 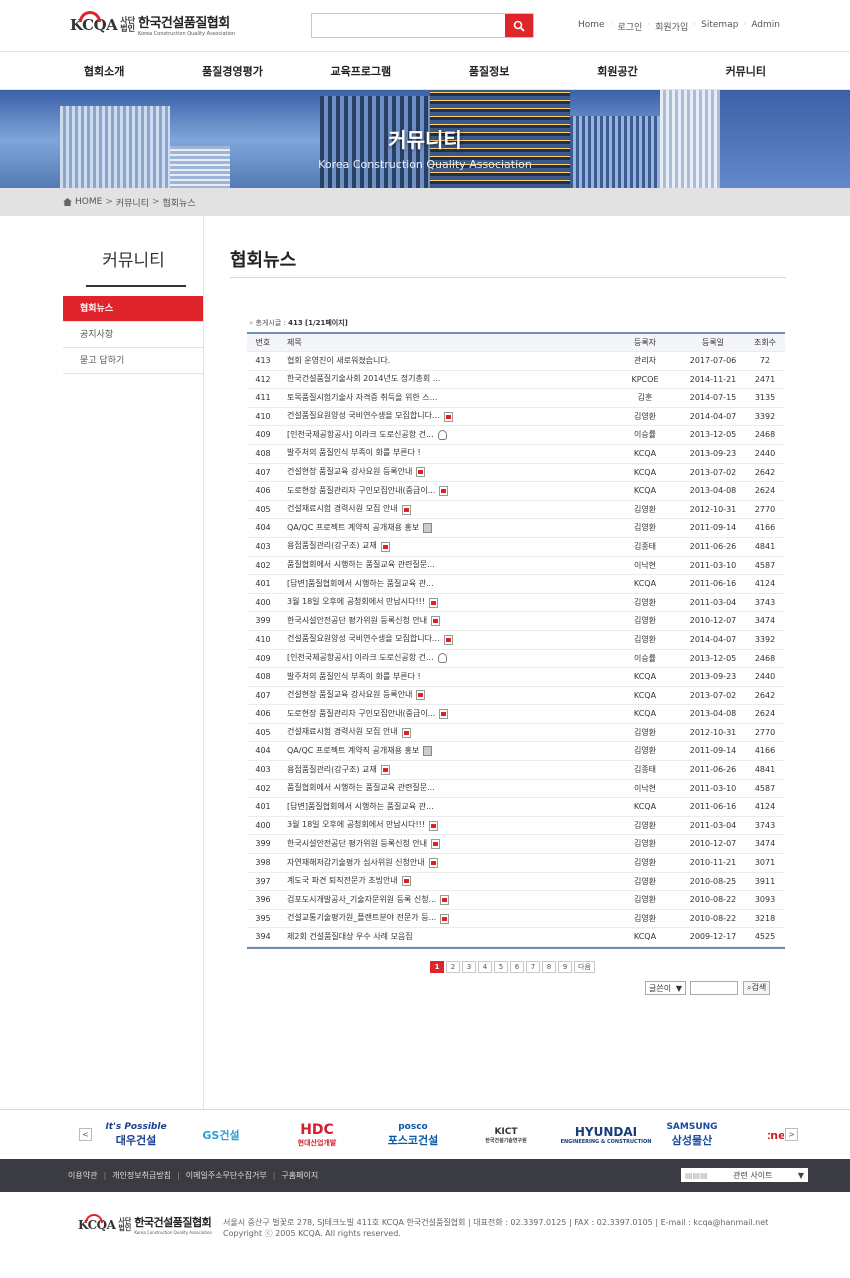 What do you see at coordinates (584, 967) in the screenshot?
I see `next-page-button: 다음` at bounding box center [584, 967].